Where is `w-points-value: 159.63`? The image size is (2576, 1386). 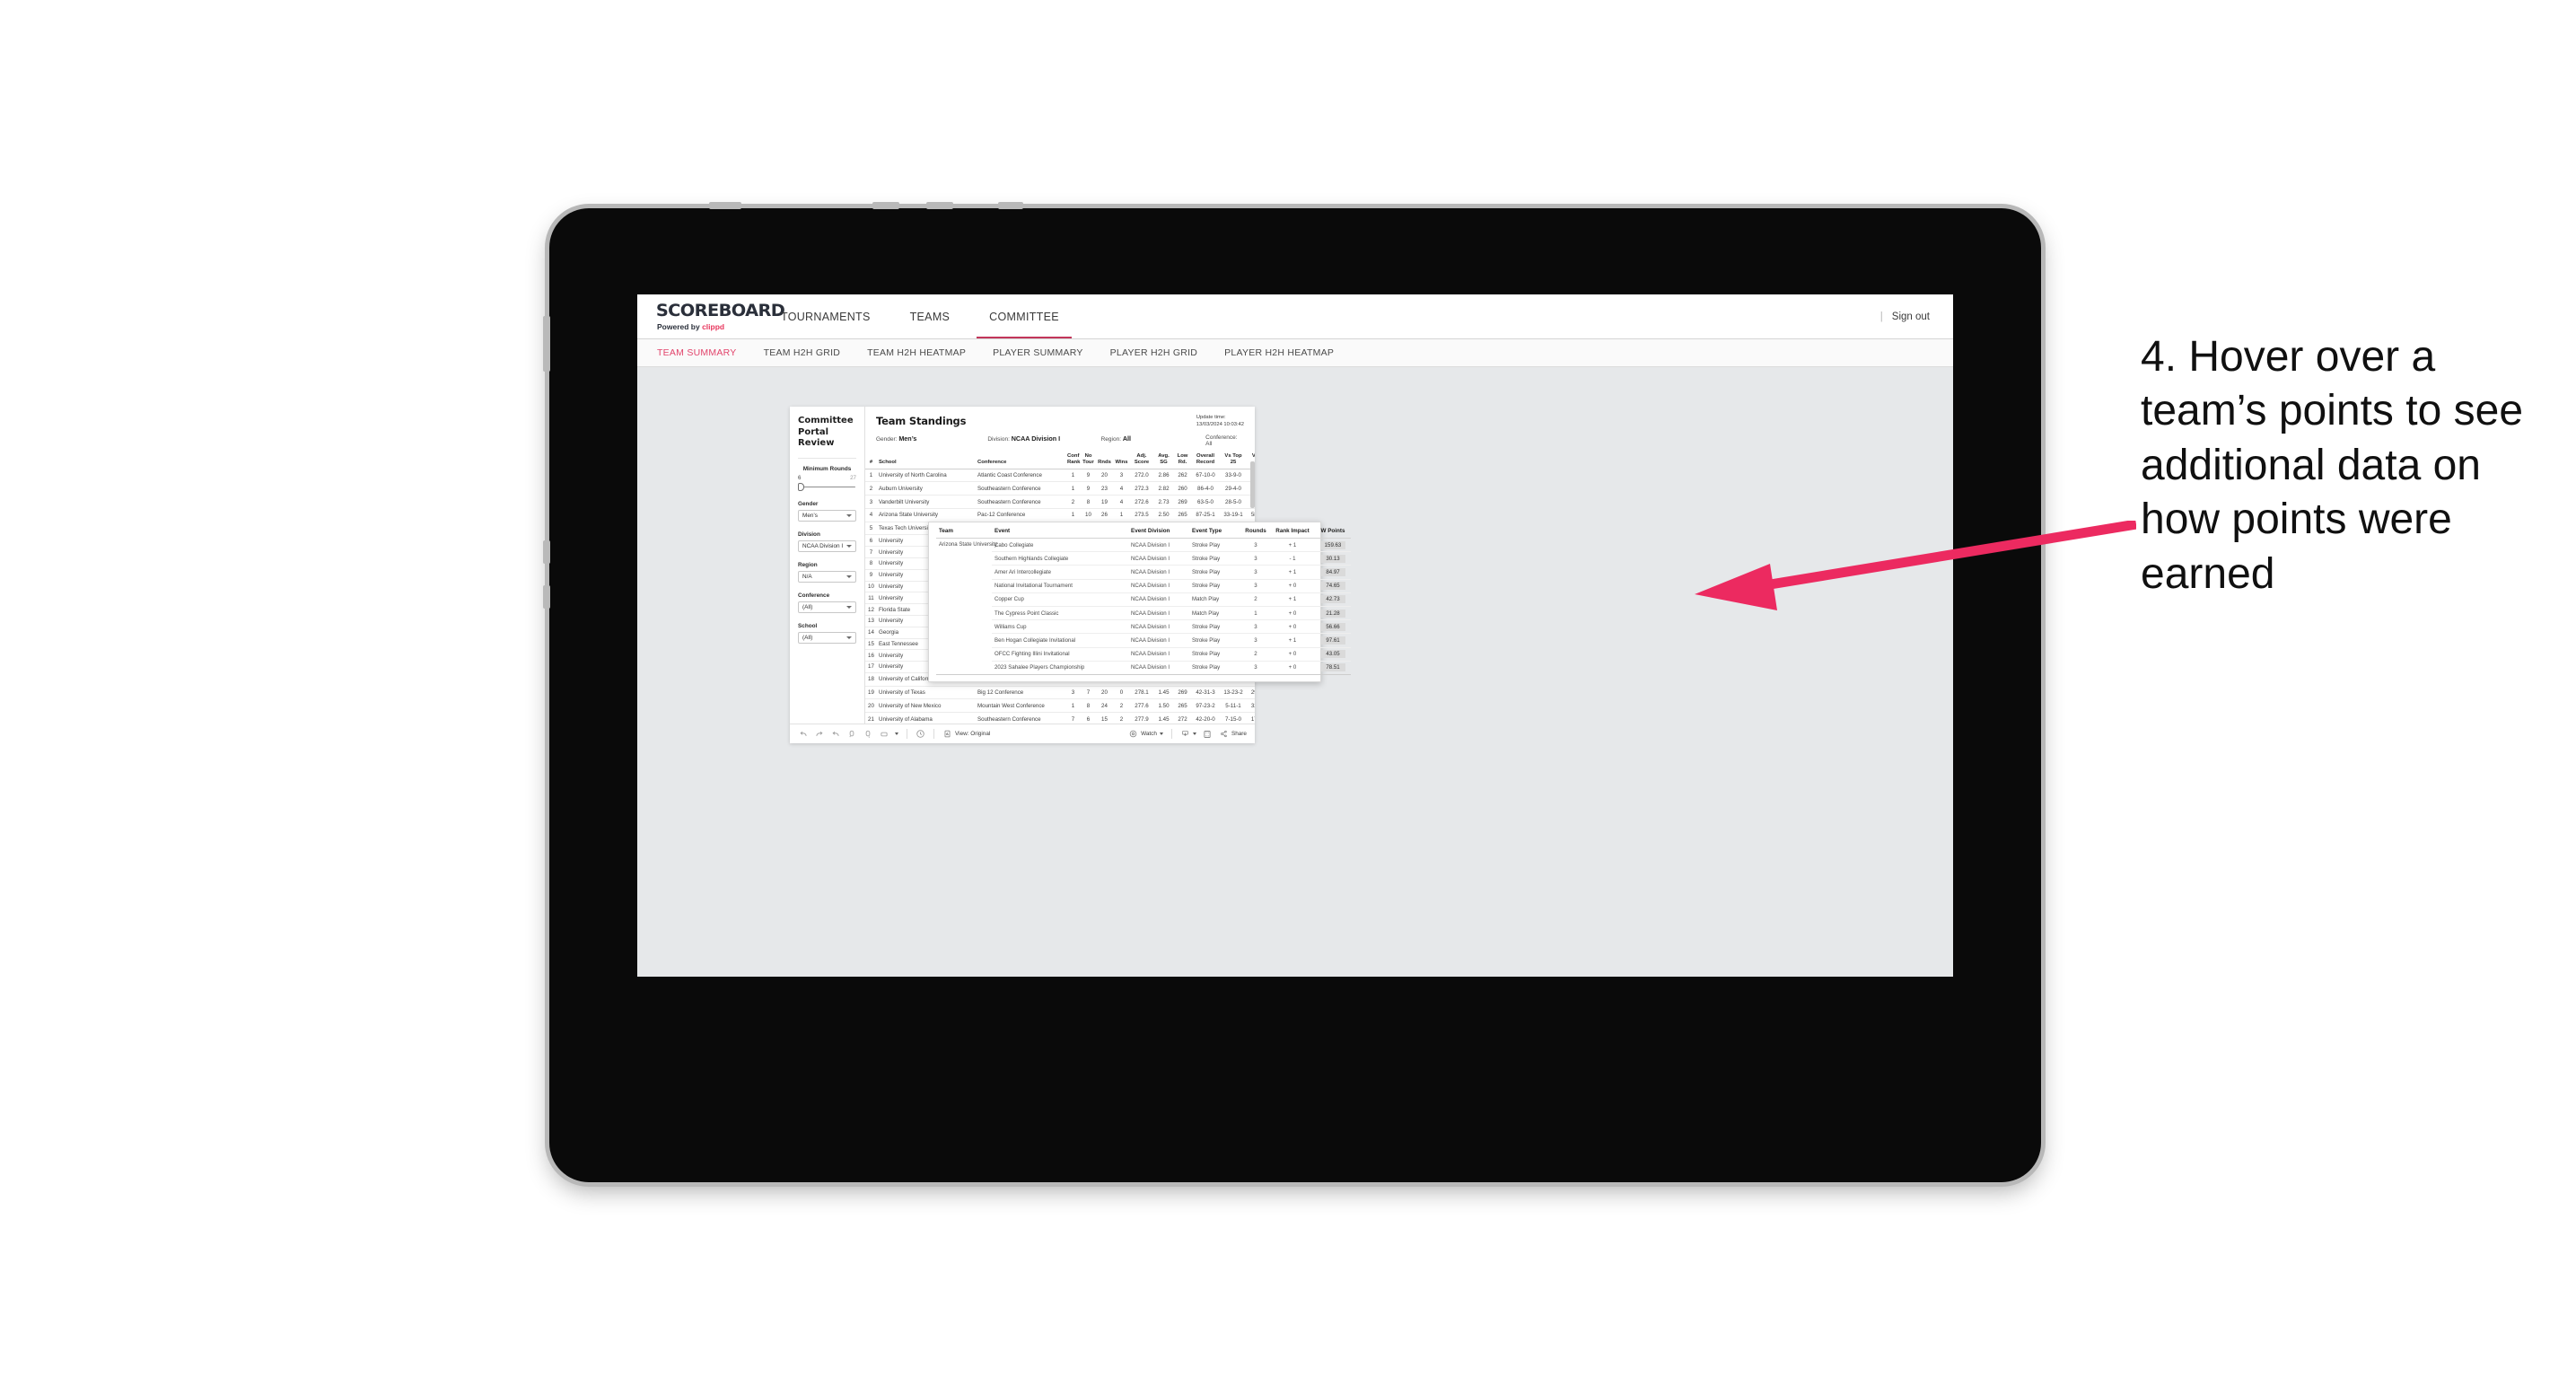 w-points-value: 159.63 is located at coordinates (1332, 545).